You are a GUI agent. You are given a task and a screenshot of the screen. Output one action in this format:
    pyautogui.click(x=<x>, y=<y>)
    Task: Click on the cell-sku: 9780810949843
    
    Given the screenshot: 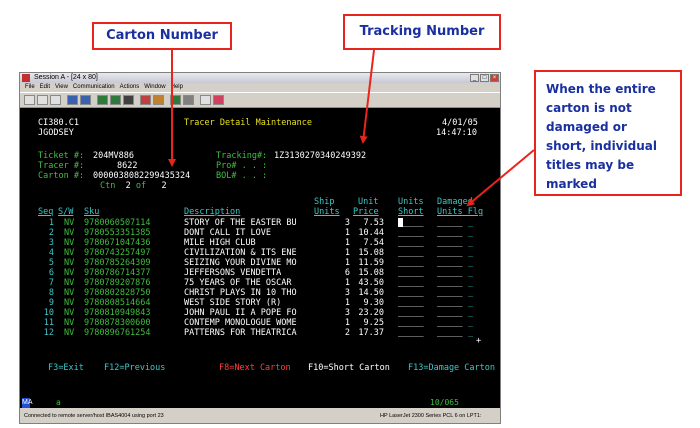 What is the action you would take?
    pyautogui.click(x=117, y=313)
    